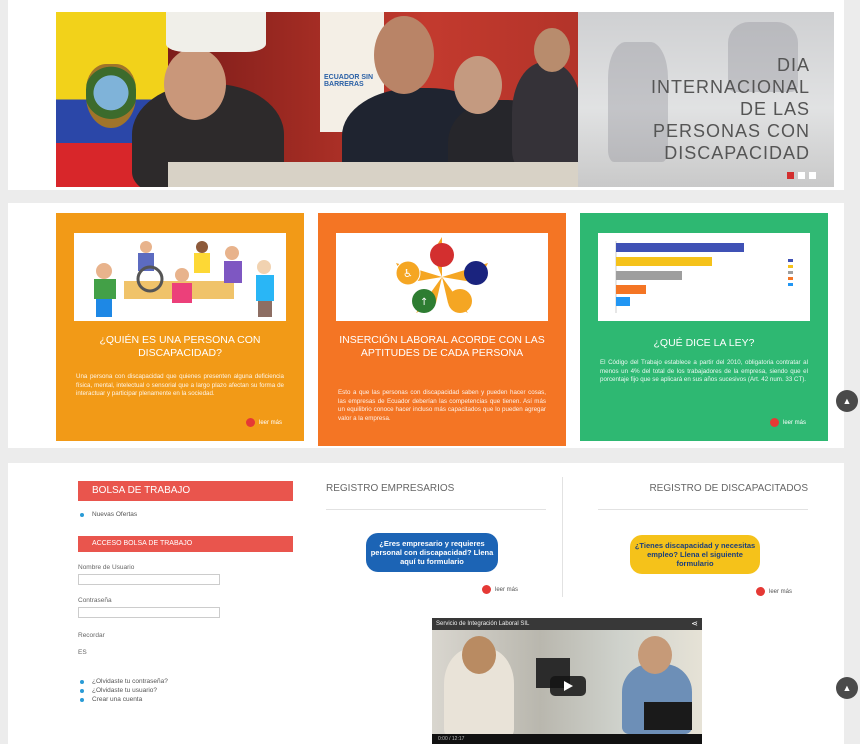 This screenshot has height=744, width=860. I want to click on caption-line: PERSONAS CON, so click(731, 131).